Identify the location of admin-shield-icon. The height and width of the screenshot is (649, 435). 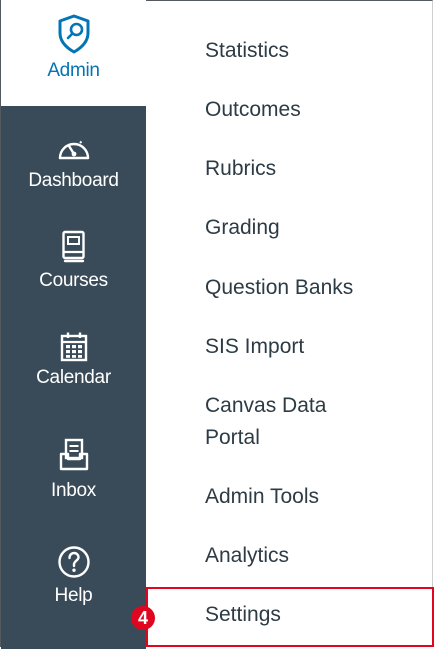
(73, 34).